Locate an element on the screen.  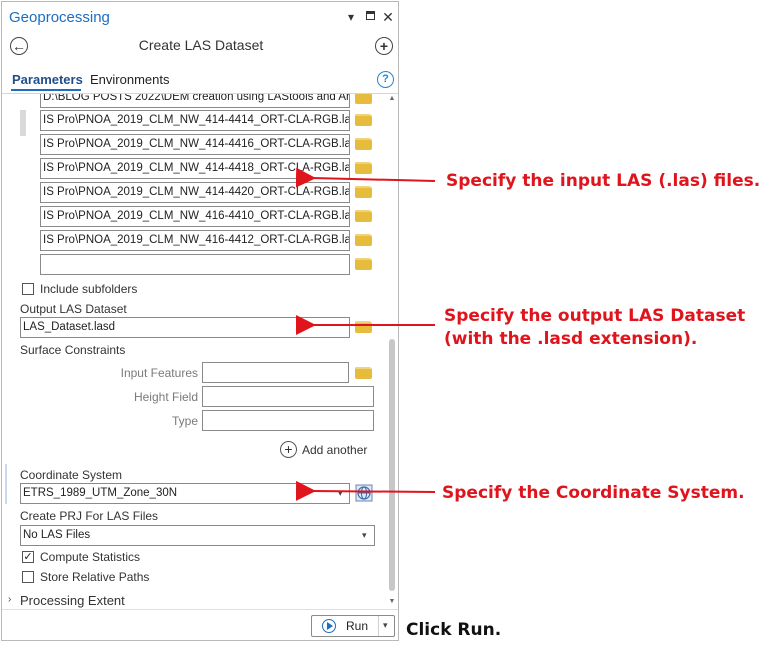
input-arrow is located at coordinates (365, 177).